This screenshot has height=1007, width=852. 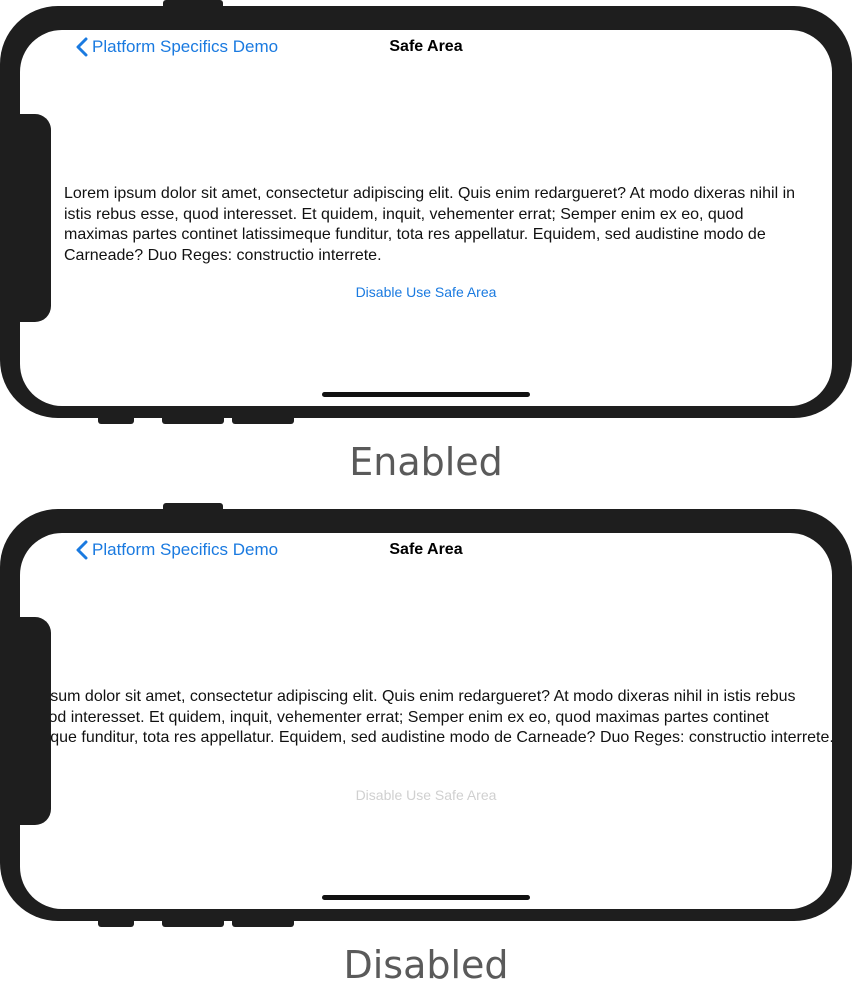 I want to click on caption-label: Disabled, so click(x=426, y=965).